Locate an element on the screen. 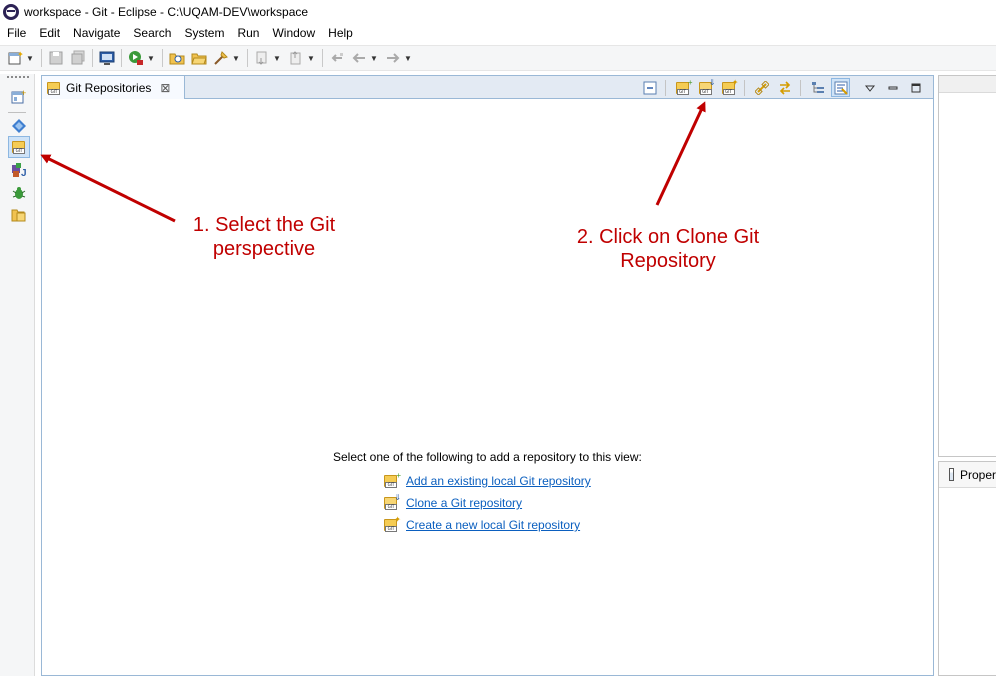  annotation-step2-line2: Repository is located at coordinates (668, 261).